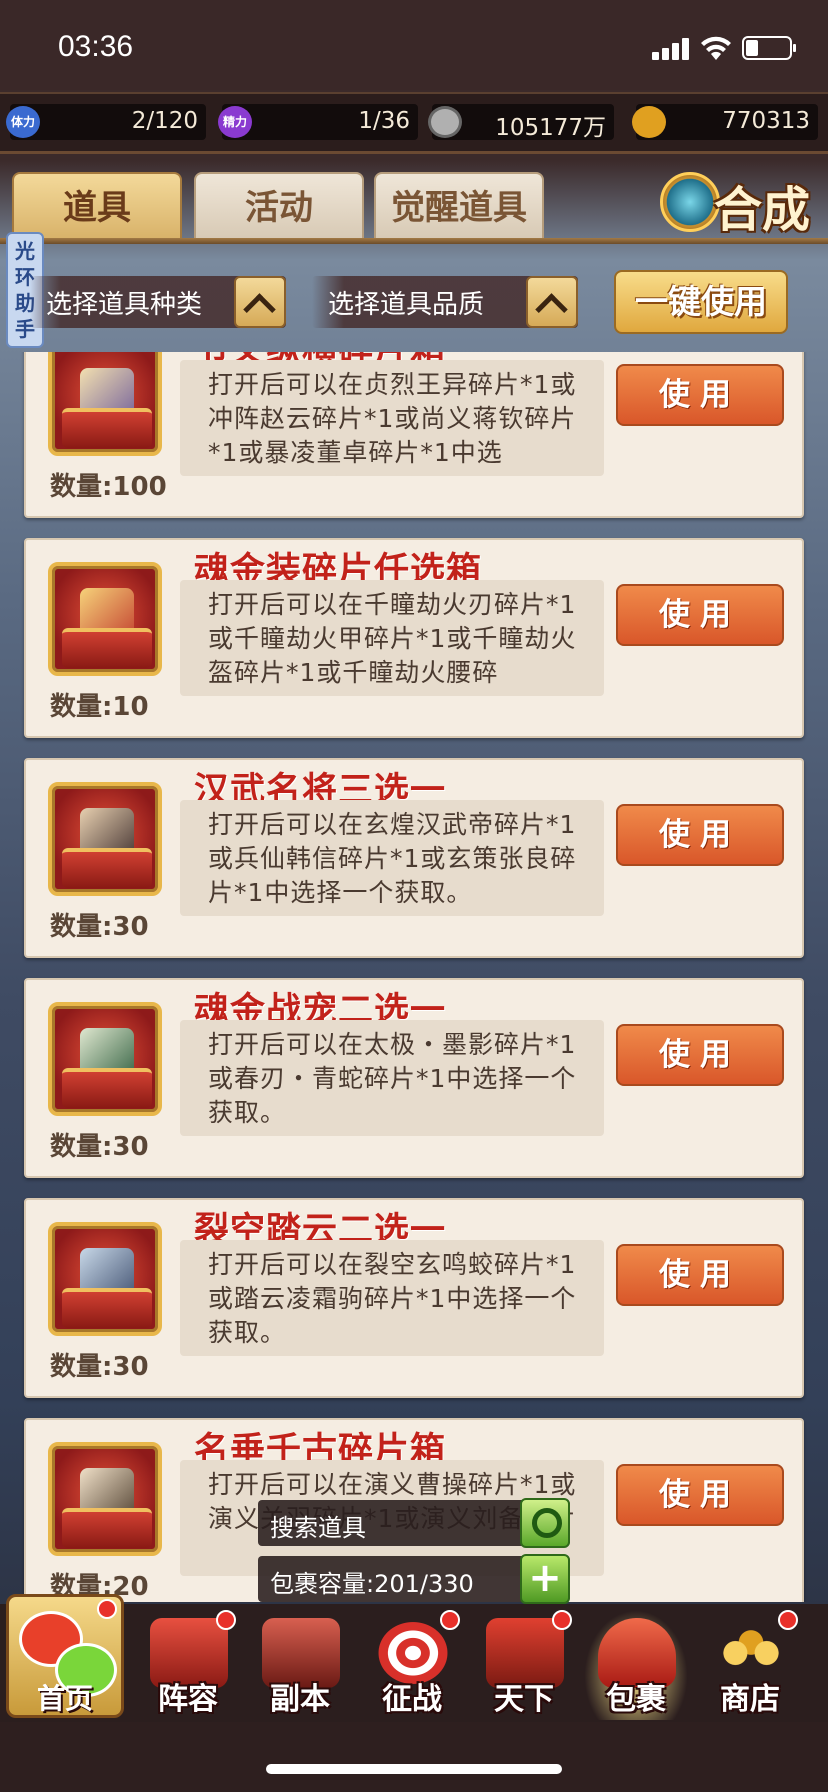 Image resolution: width=828 pixels, height=1792 pixels. I want to click on nav-label: 征战, so click(412, 1699).